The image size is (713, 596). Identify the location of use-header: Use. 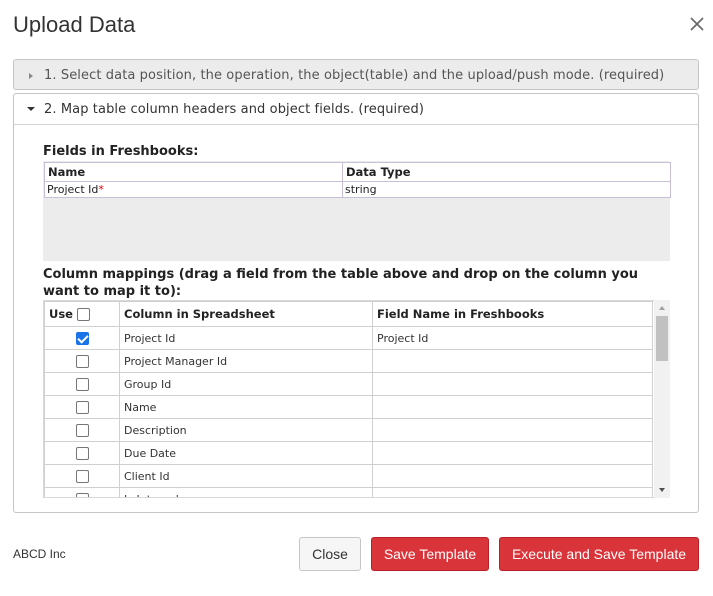
(82, 314).